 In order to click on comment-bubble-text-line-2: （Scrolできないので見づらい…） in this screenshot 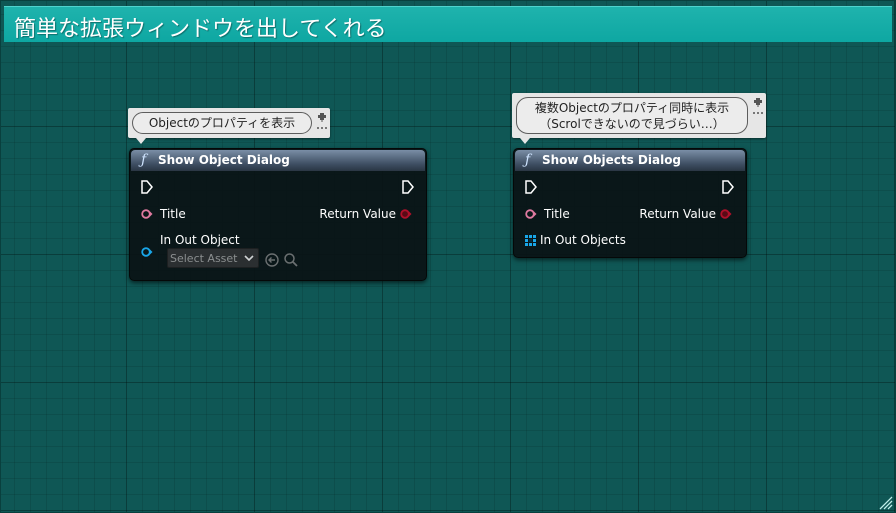, I will do `click(632, 123)`.